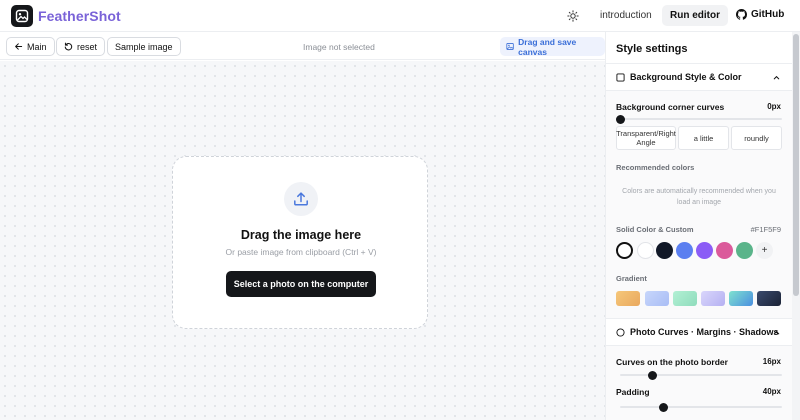 The height and width of the screenshot is (420, 800). Describe the element at coordinates (704, 250) in the screenshot. I see `swatch-purple` at that location.